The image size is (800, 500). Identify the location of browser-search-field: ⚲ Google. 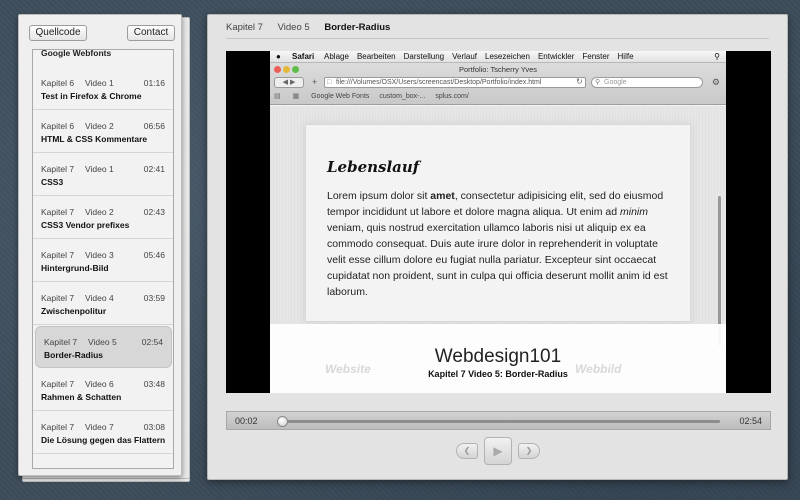
(647, 82).